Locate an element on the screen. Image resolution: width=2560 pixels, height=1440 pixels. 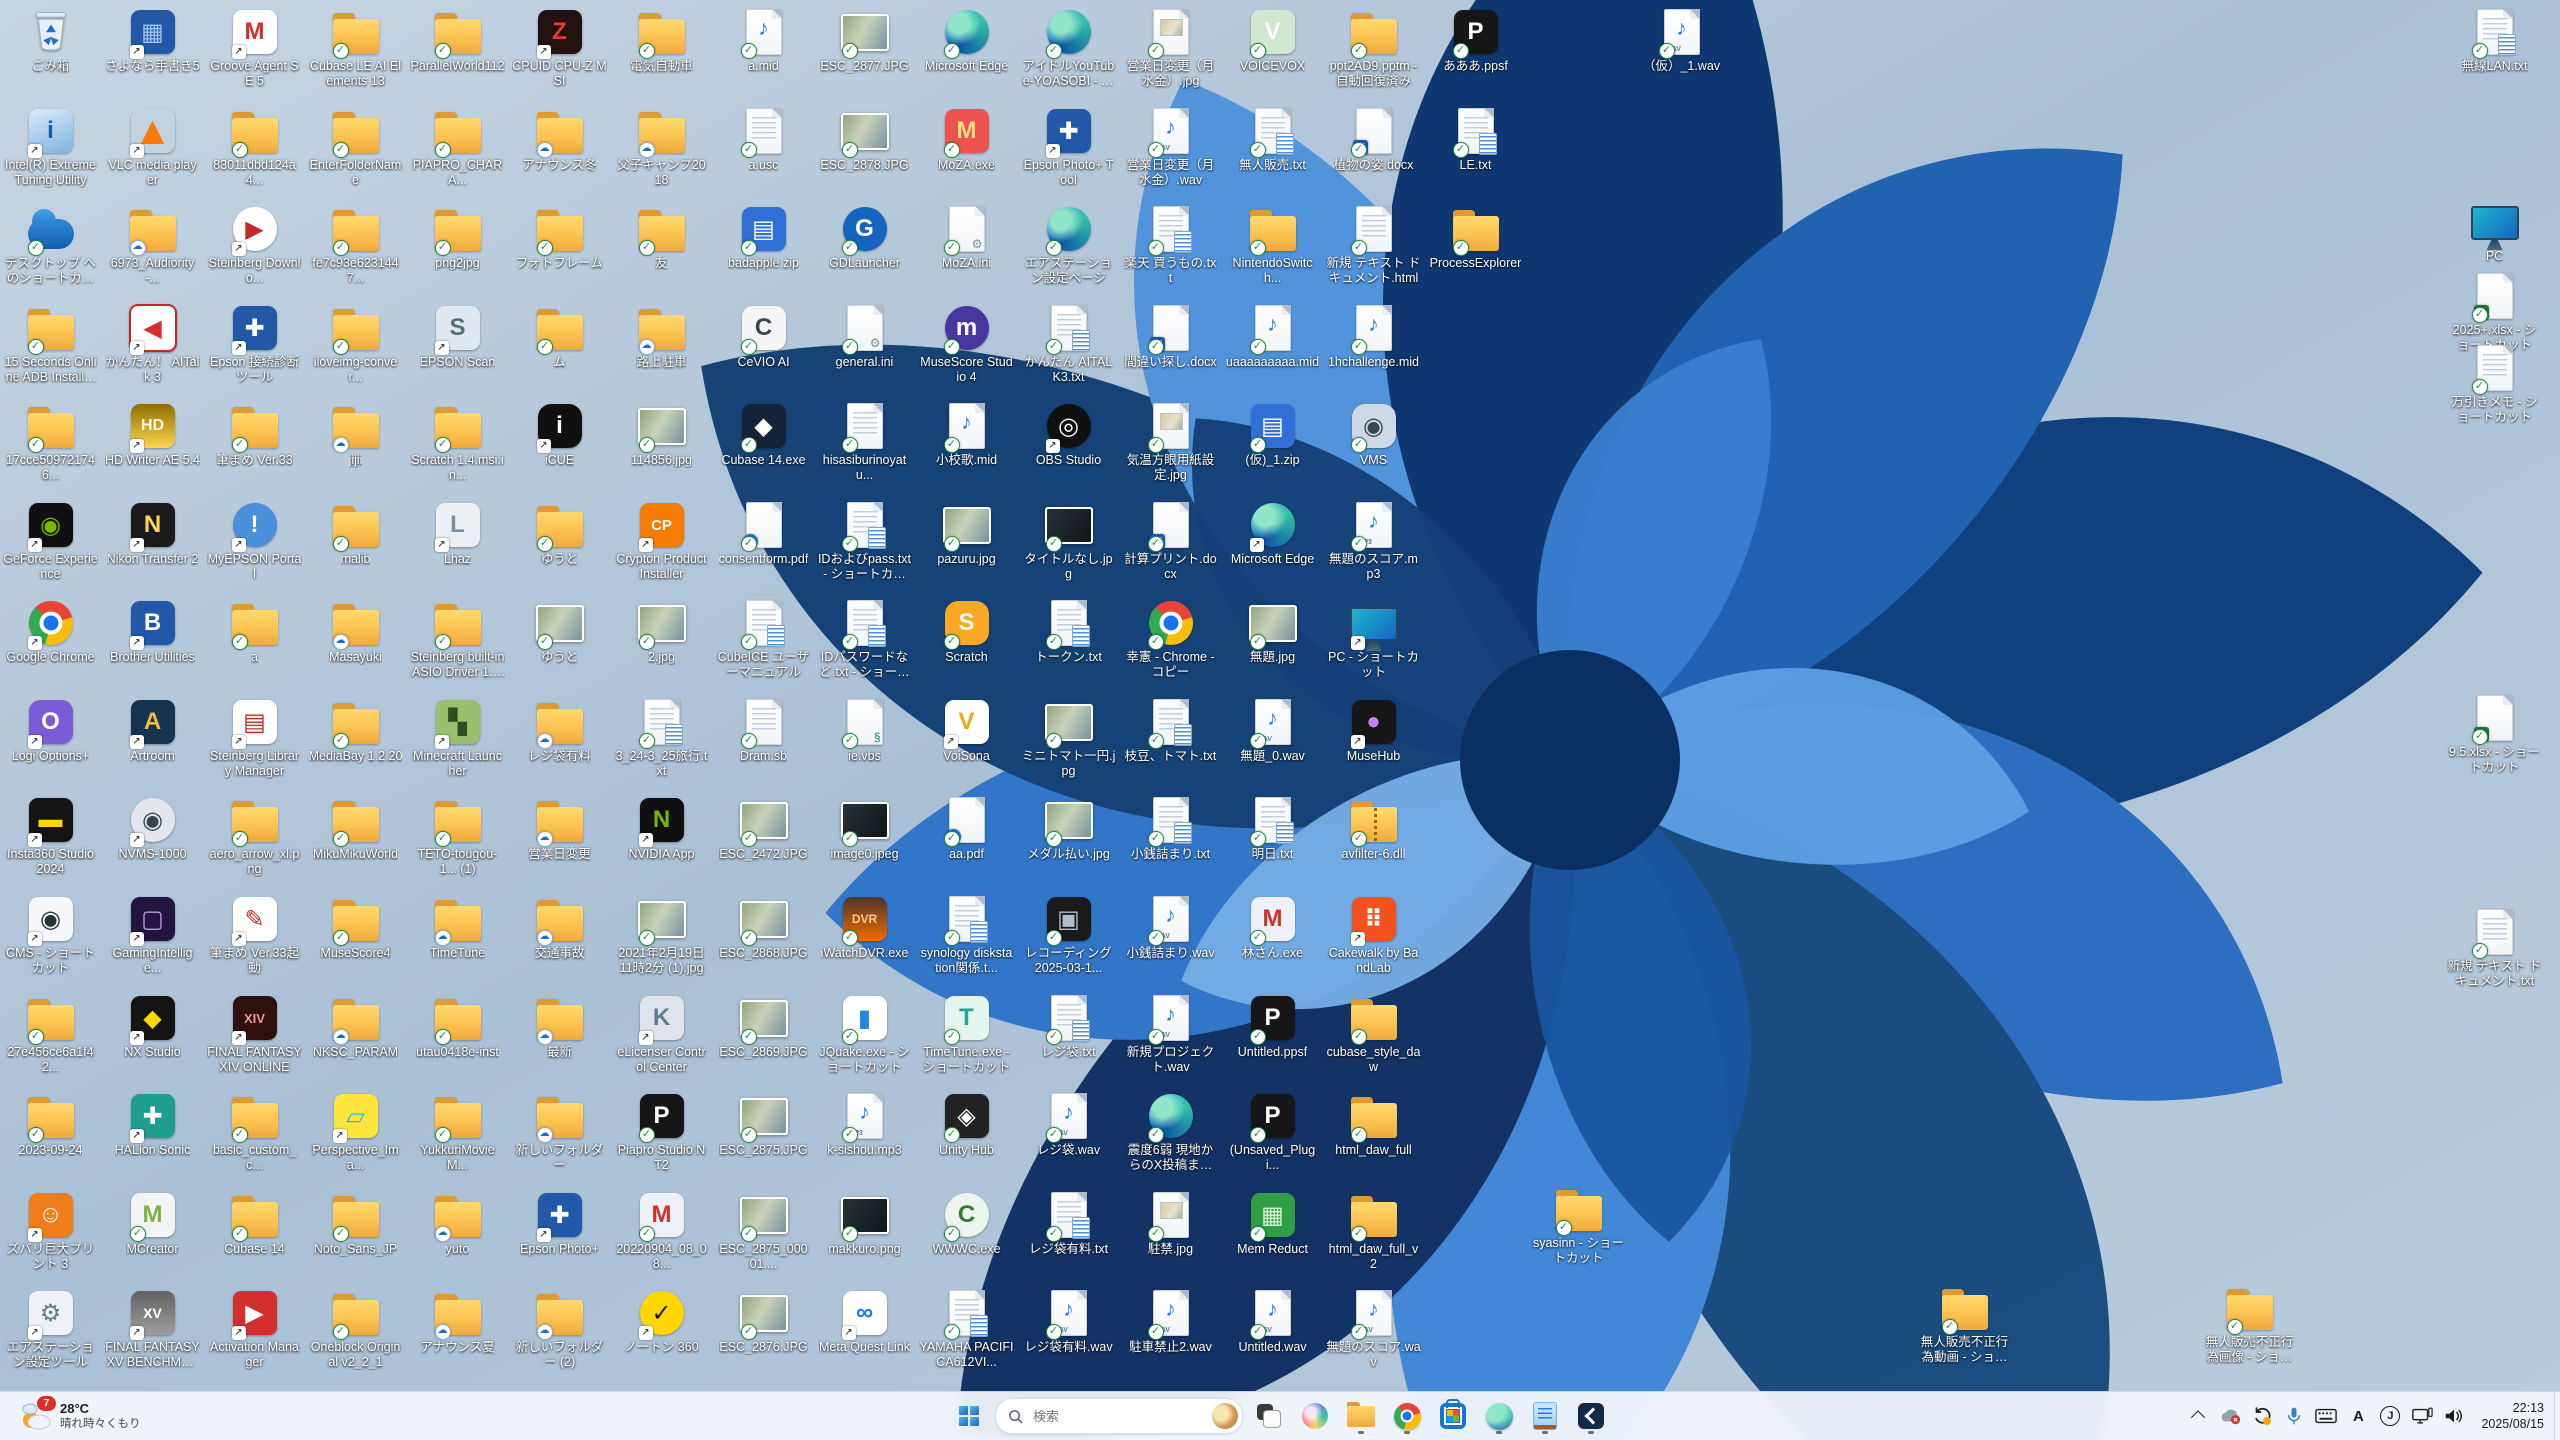
tray-overflow-button is located at coordinates (2198, 1416).